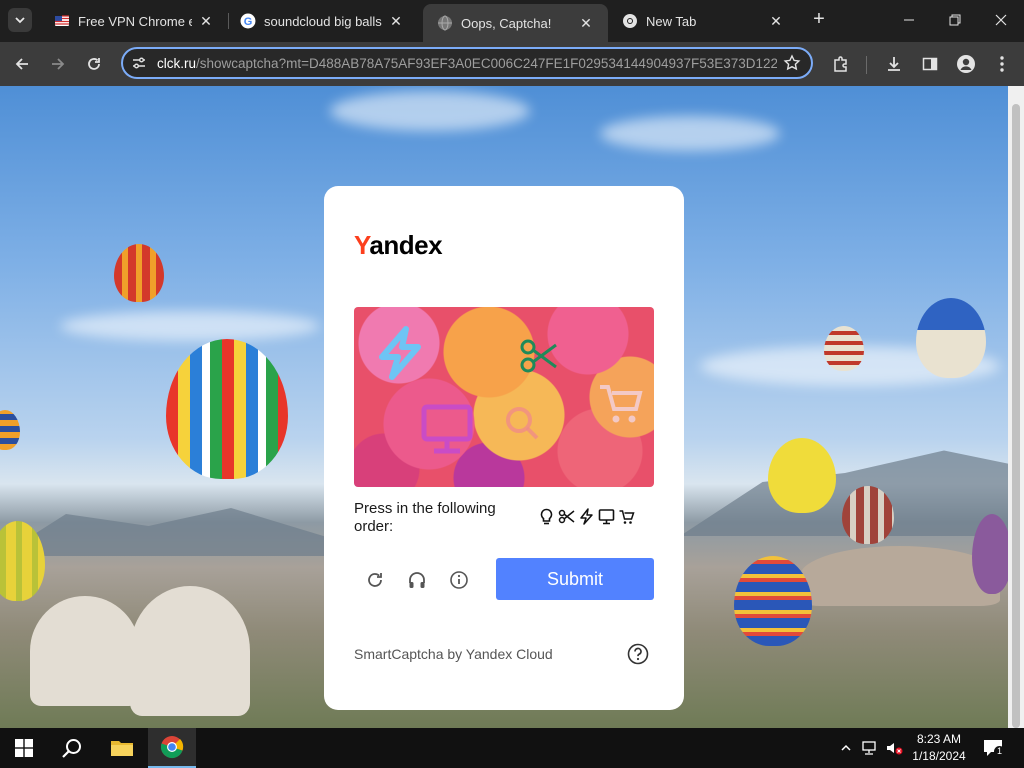 Image resolution: width=1024 pixels, height=768 pixels. What do you see at coordinates (866, 65) in the screenshot?
I see `toolbar-divider` at bounding box center [866, 65].